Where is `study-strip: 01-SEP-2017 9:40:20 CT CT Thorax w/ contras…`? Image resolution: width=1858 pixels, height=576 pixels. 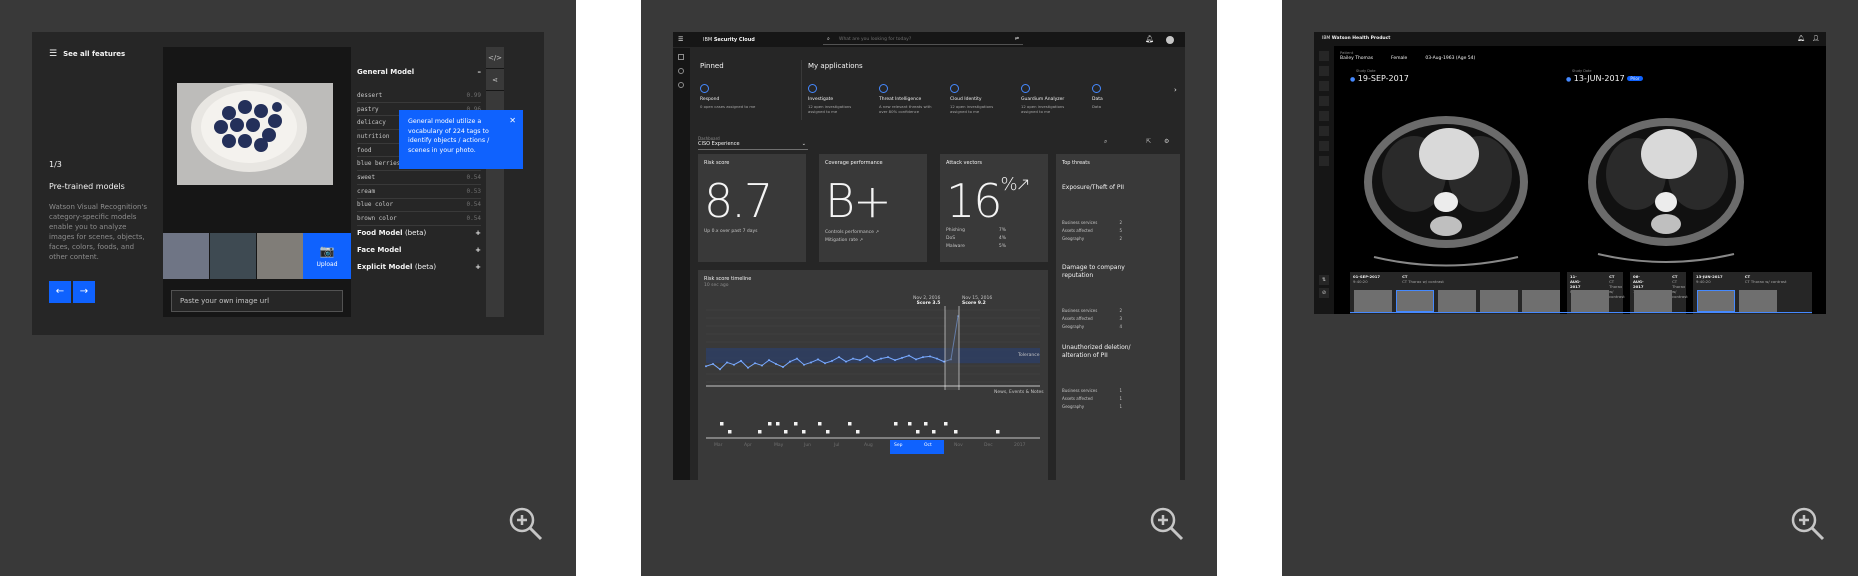 study-strip: 01-SEP-2017 9:40:20 CT CT Thorax w/ contras… is located at coordinates (1455, 293).